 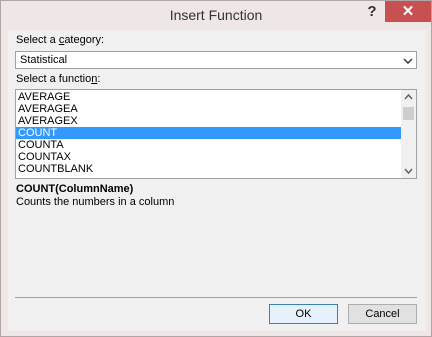 What do you see at coordinates (75, 189) in the screenshot?
I see `function-signature: COUNT(ColumnName)` at bounding box center [75, 189].